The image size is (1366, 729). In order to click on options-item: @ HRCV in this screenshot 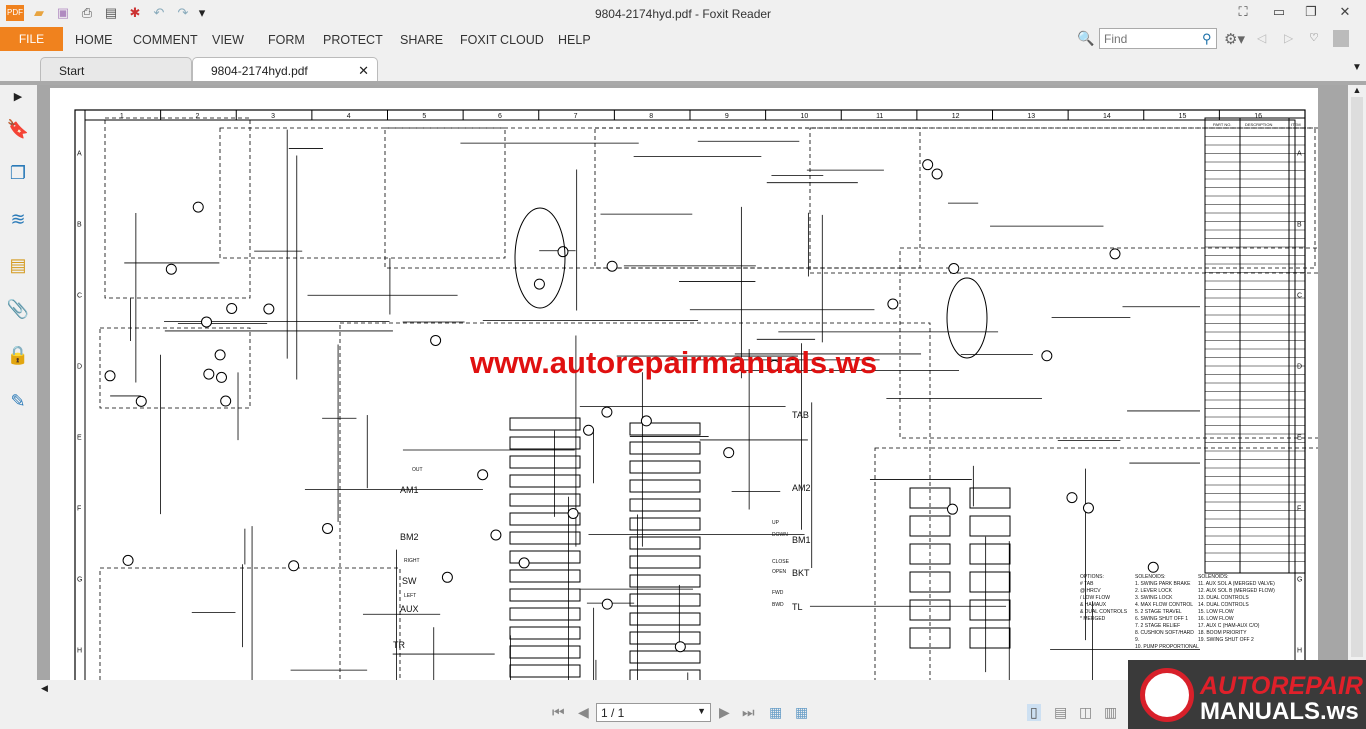, I will do `click(1090, 591)`.